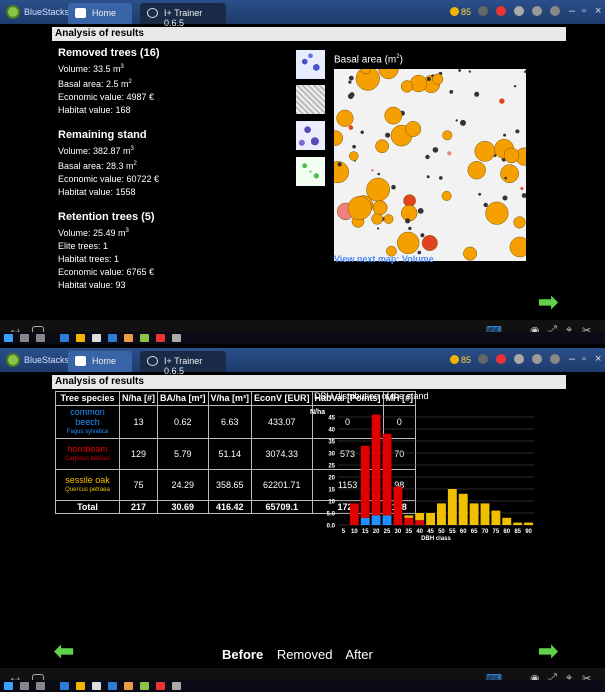 The width and height of the screenshot is (605, 692). I want to click on map-thumbnail-removed, so click(310, 64).